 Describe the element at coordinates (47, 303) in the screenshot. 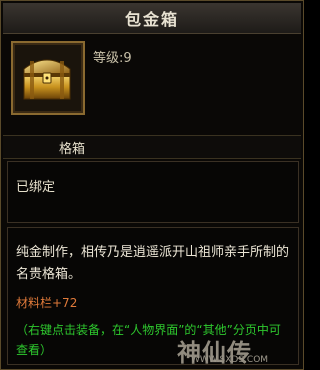

I see `item-attribute: 材料栏+72` at that location.